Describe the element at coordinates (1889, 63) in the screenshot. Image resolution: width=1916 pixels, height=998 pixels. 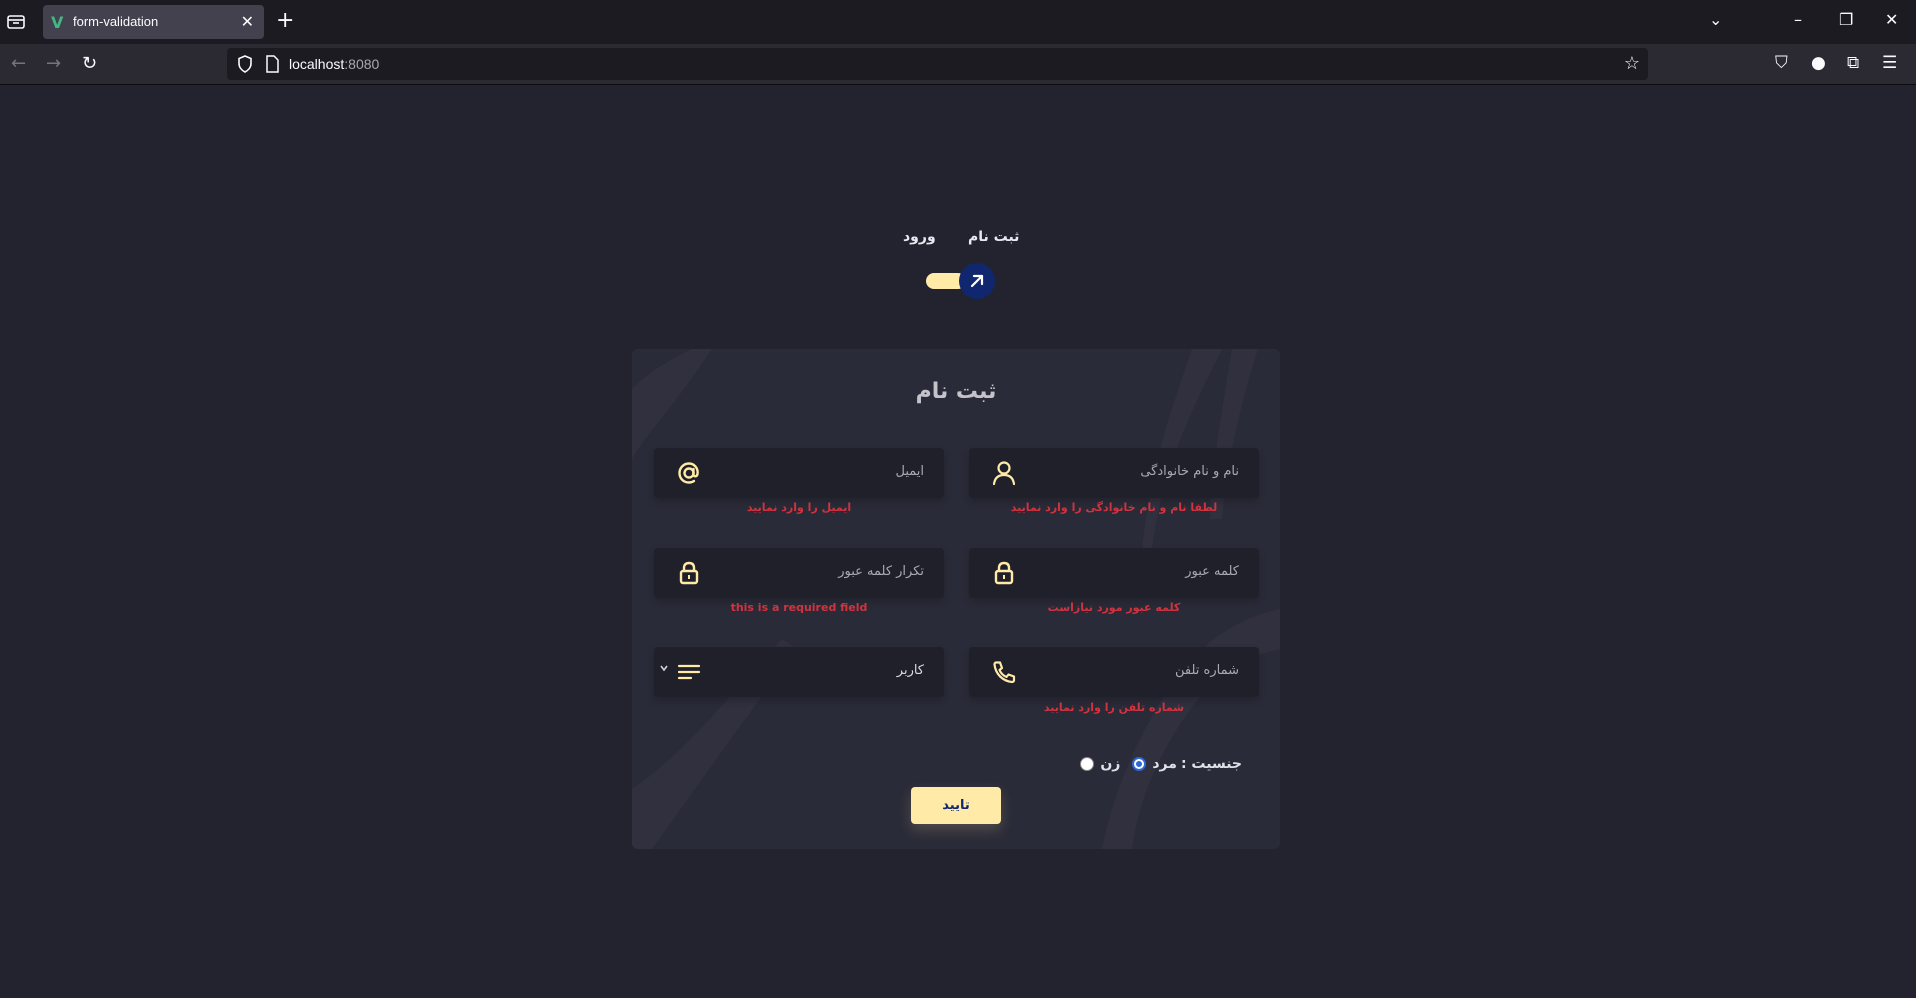
I see `menu-icon: ☰` at that location.